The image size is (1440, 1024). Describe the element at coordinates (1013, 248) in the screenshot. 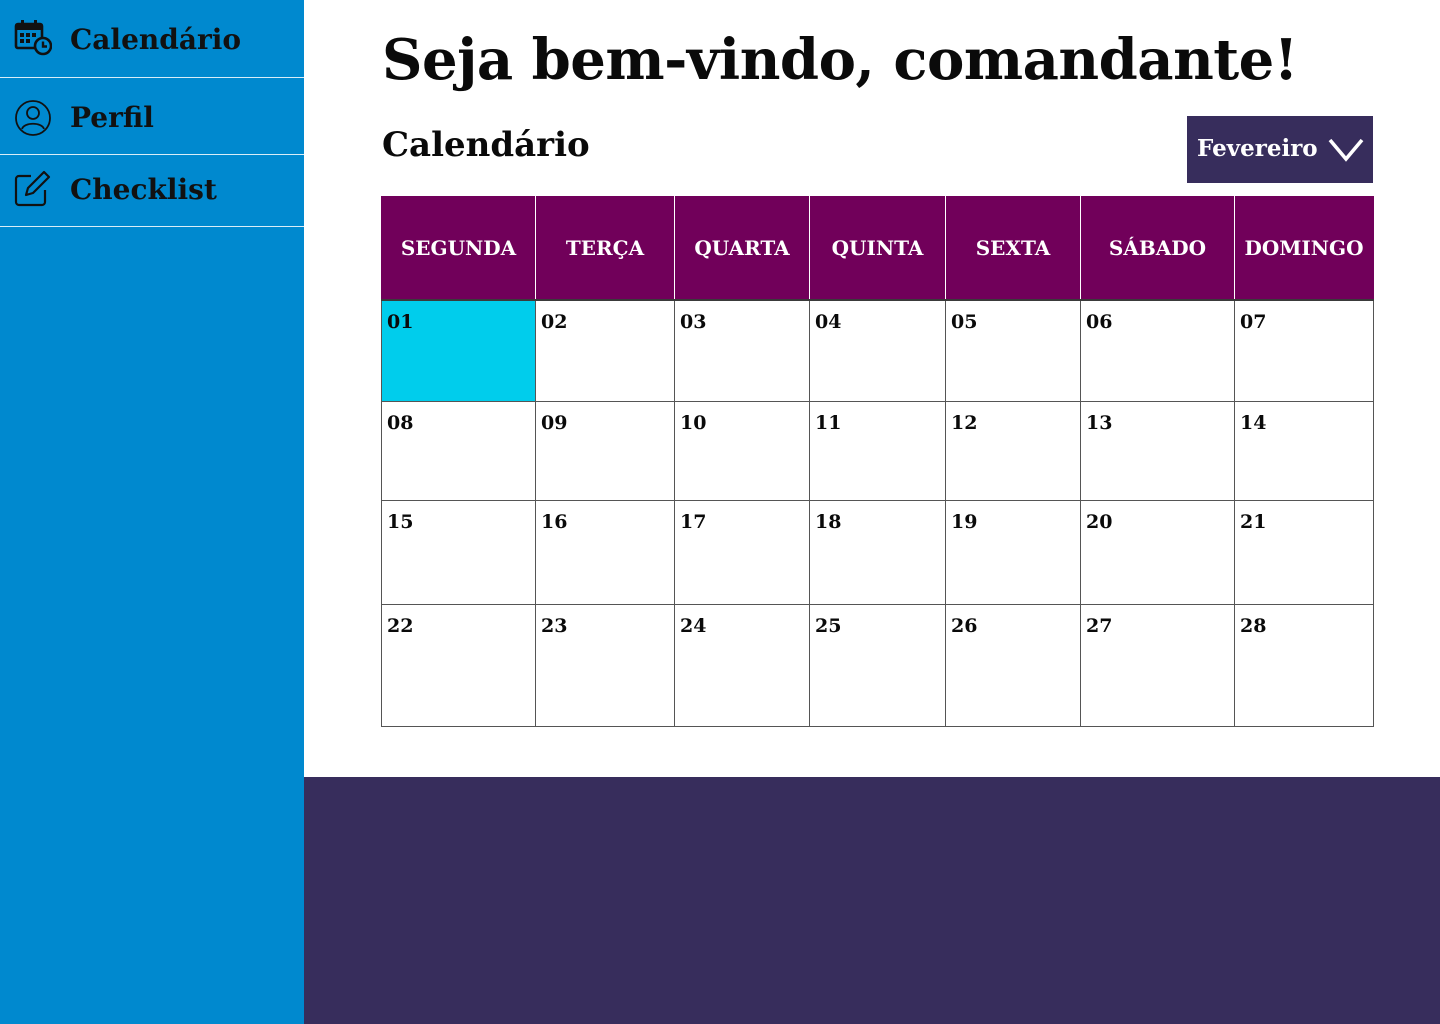

I see `weekday-header: SEXTA` at that location.